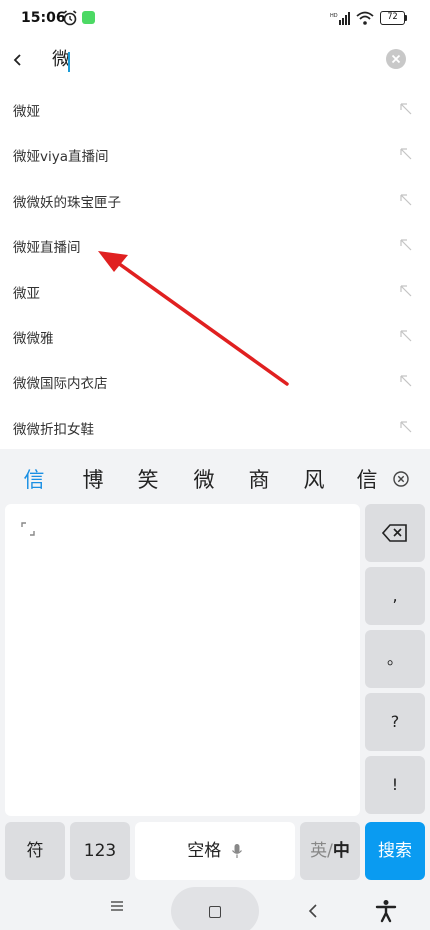 Image resolution: width=430 pixels, height=930 pixels. What do you see at coordinates (396, 59) in the screenshot?
I see `clear-icon` at bounding box center [396, 59].